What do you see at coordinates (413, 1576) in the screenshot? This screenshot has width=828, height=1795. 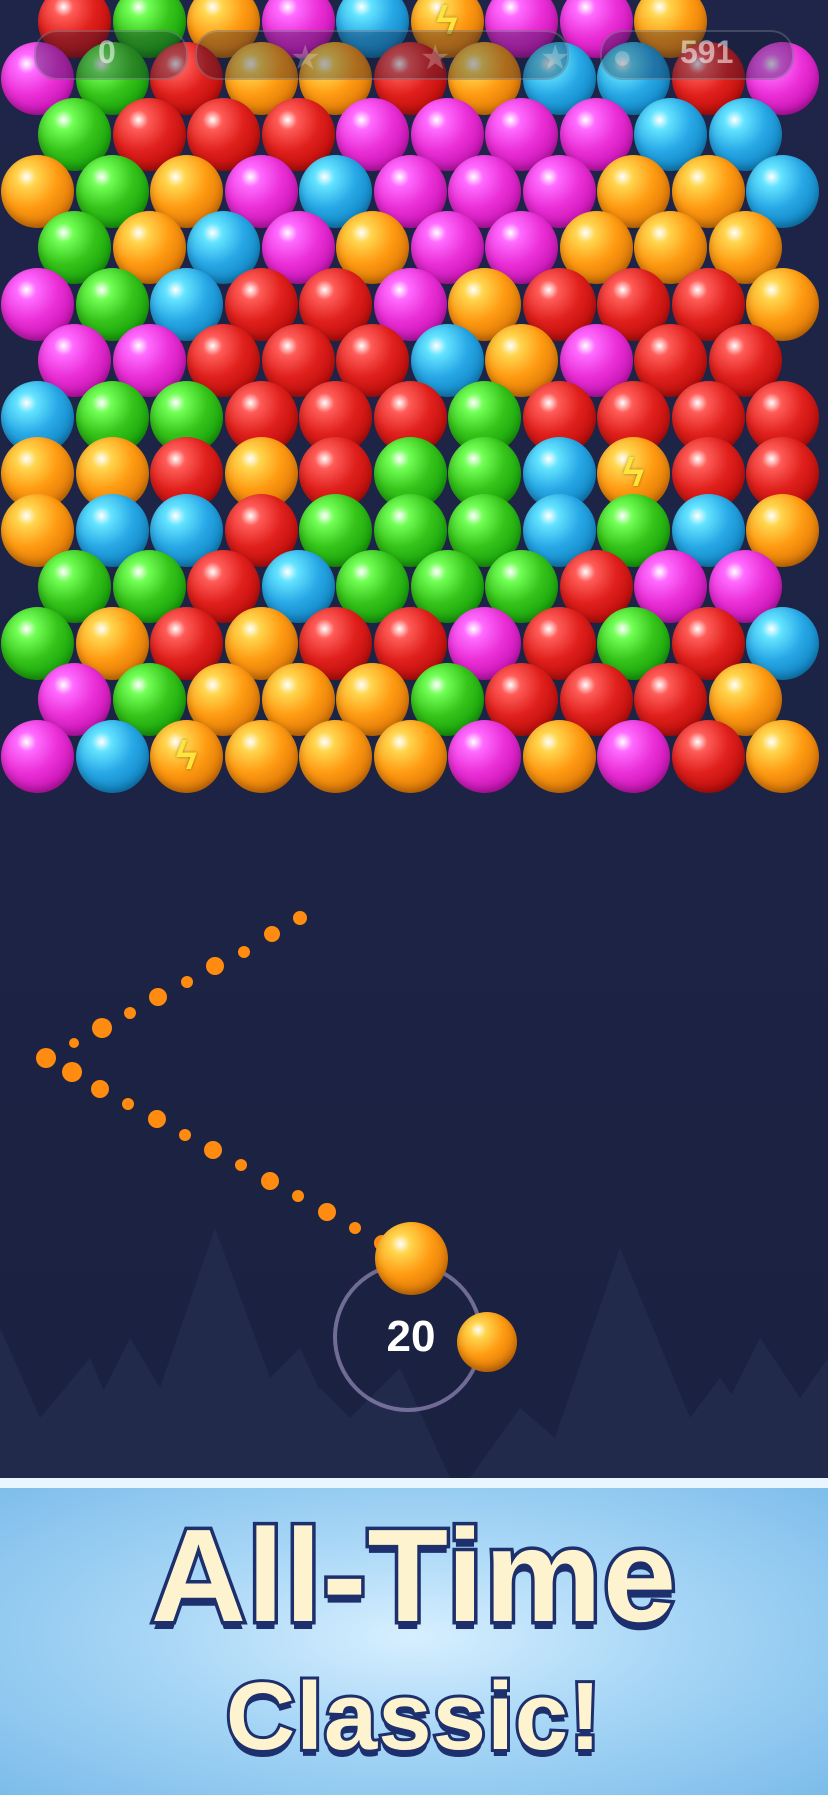 I see `headline-primary: All-Time` at bounding box center [413, 1576].